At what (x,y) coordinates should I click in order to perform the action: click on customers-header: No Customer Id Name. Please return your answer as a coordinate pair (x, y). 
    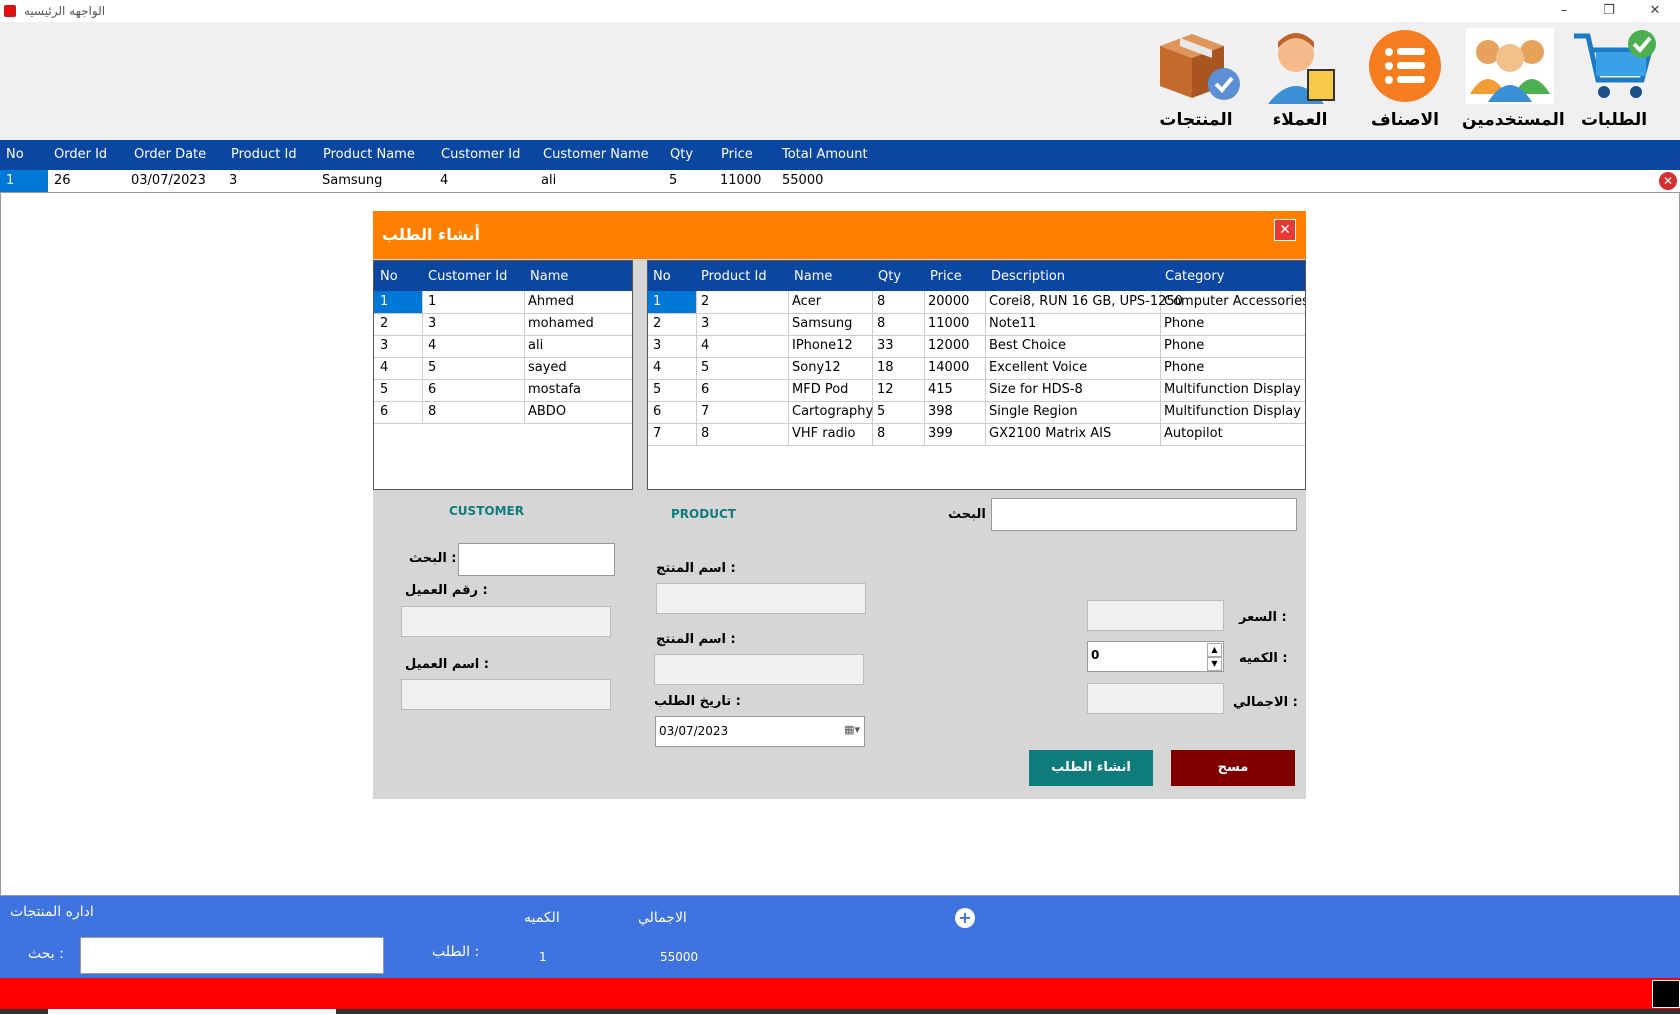
    Looking at the image, I should click on (503, 276).